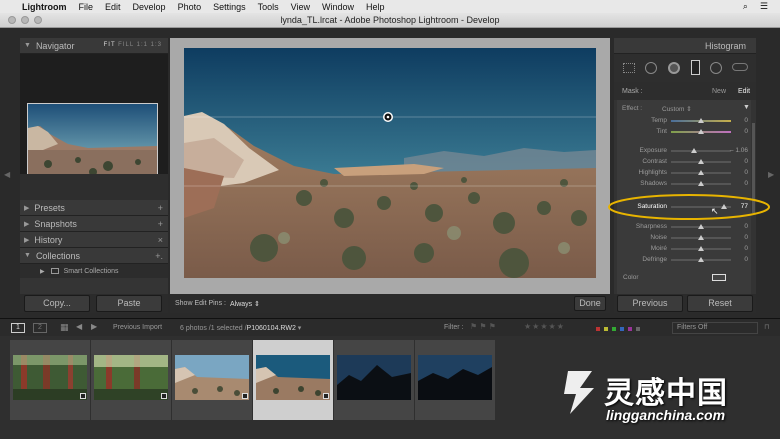 Image resolution: width=780 pixels, height=439 pixels. What do you see at coordinates (245, 304) in the screenshot?
I see `show-edit-pins-select: Always ⇕` at bounding box center [245, 304].